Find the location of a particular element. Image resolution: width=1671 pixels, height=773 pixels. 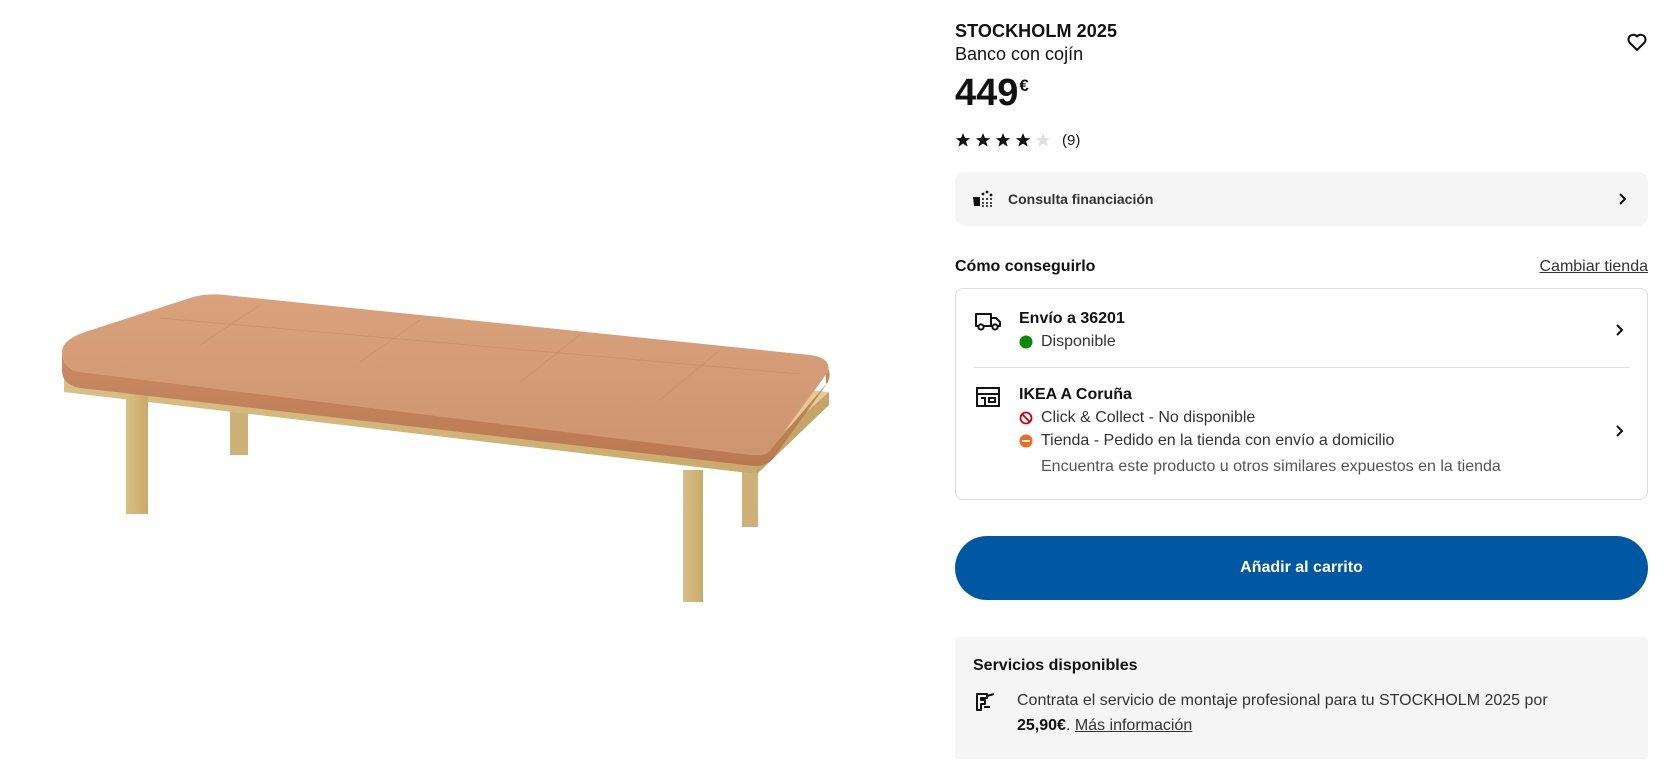

star-empty-icon is located at coordinates (1043, 140).